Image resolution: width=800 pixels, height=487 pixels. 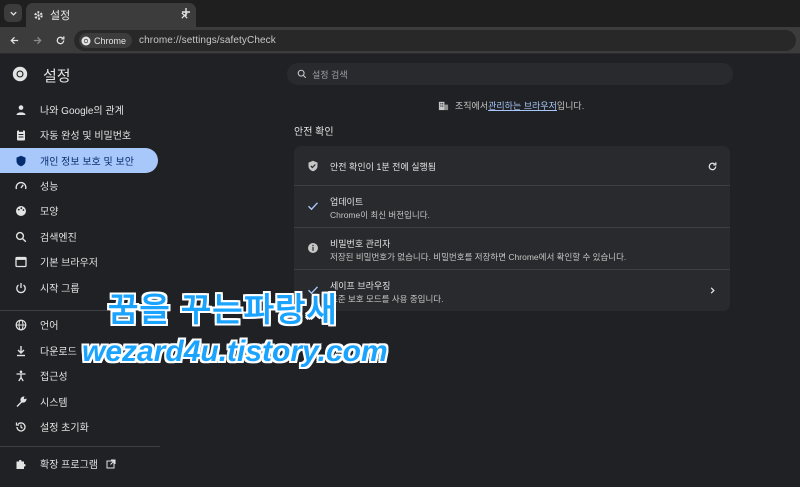 I want to click on managed-text-suffix: 입니다., so click(x=570, y=106).